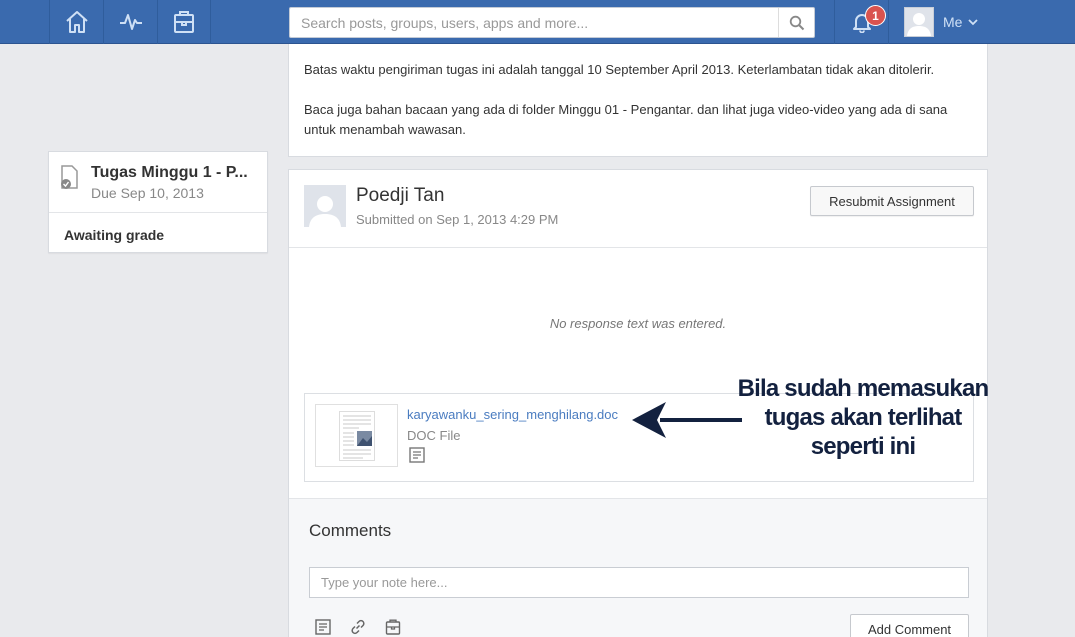 The width and height of the screenshot is (1075, 637). I want to click on search-button, so click(796, 22).